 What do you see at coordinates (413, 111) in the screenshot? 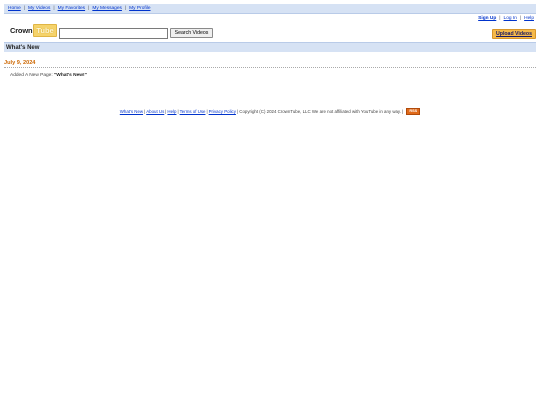
I see `rss-badge-icon: RSS` at bounding box center [413, 111].